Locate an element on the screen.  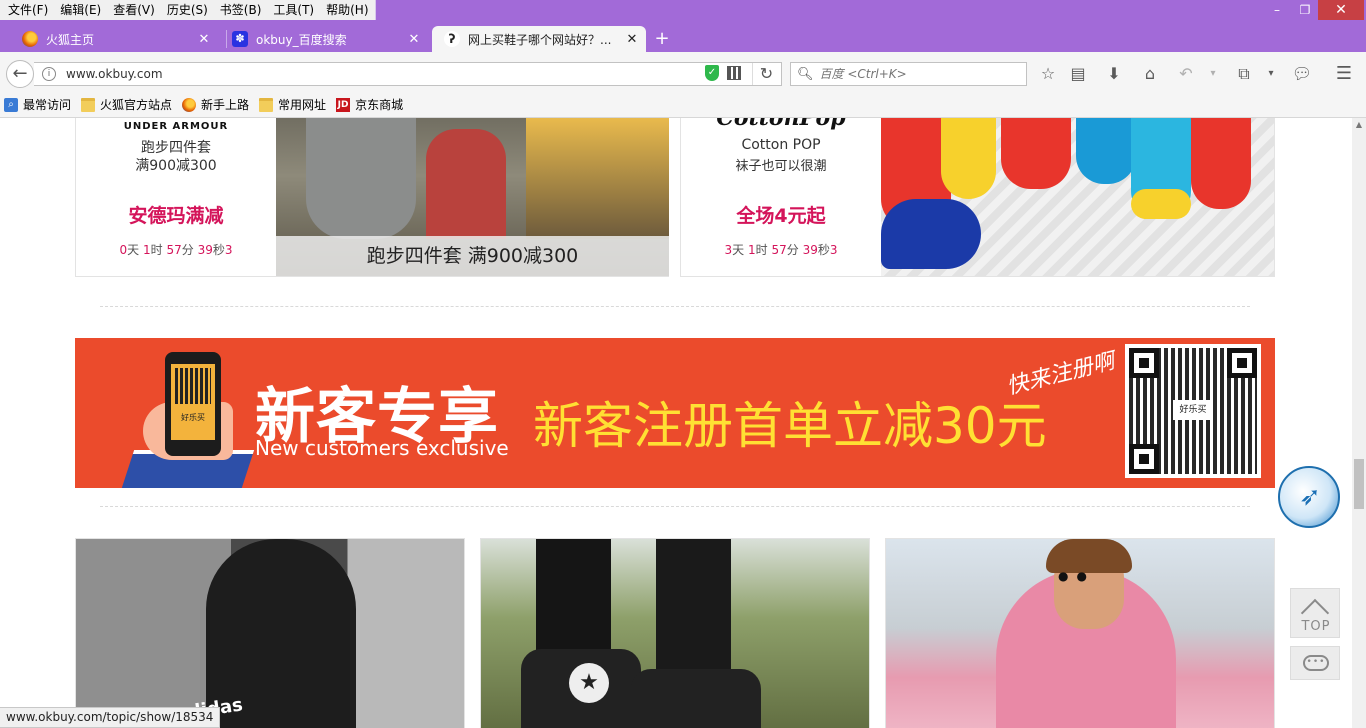
baidu-paw-icon: ✽ is located at coordinates (240, 39).